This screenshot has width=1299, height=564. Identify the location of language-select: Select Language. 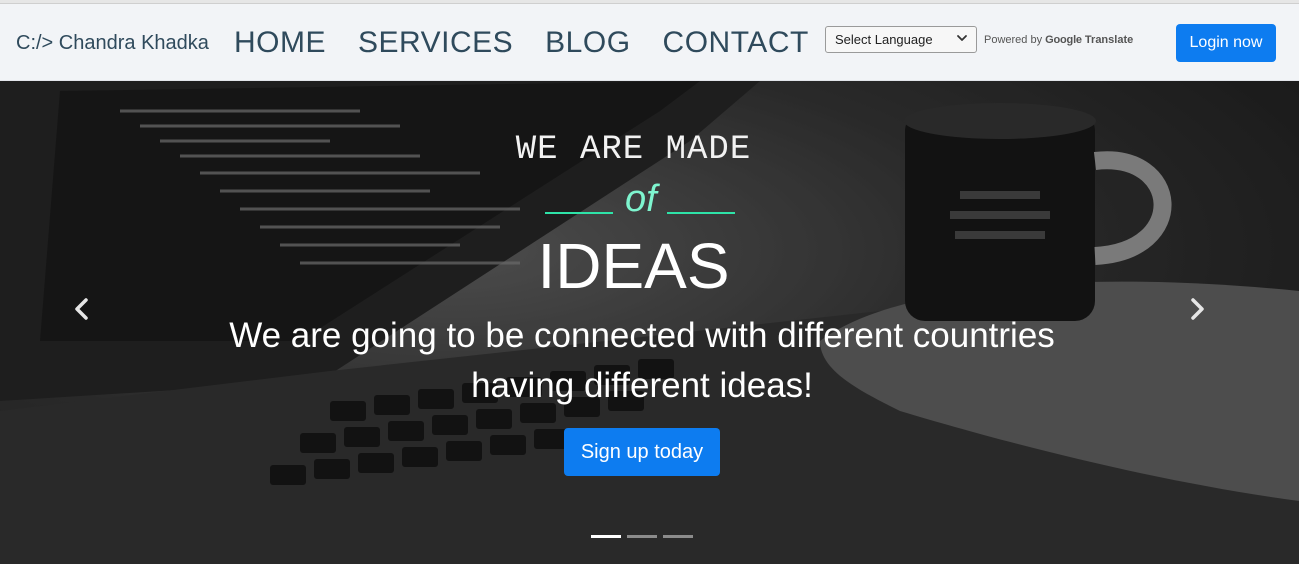
(901, 39).